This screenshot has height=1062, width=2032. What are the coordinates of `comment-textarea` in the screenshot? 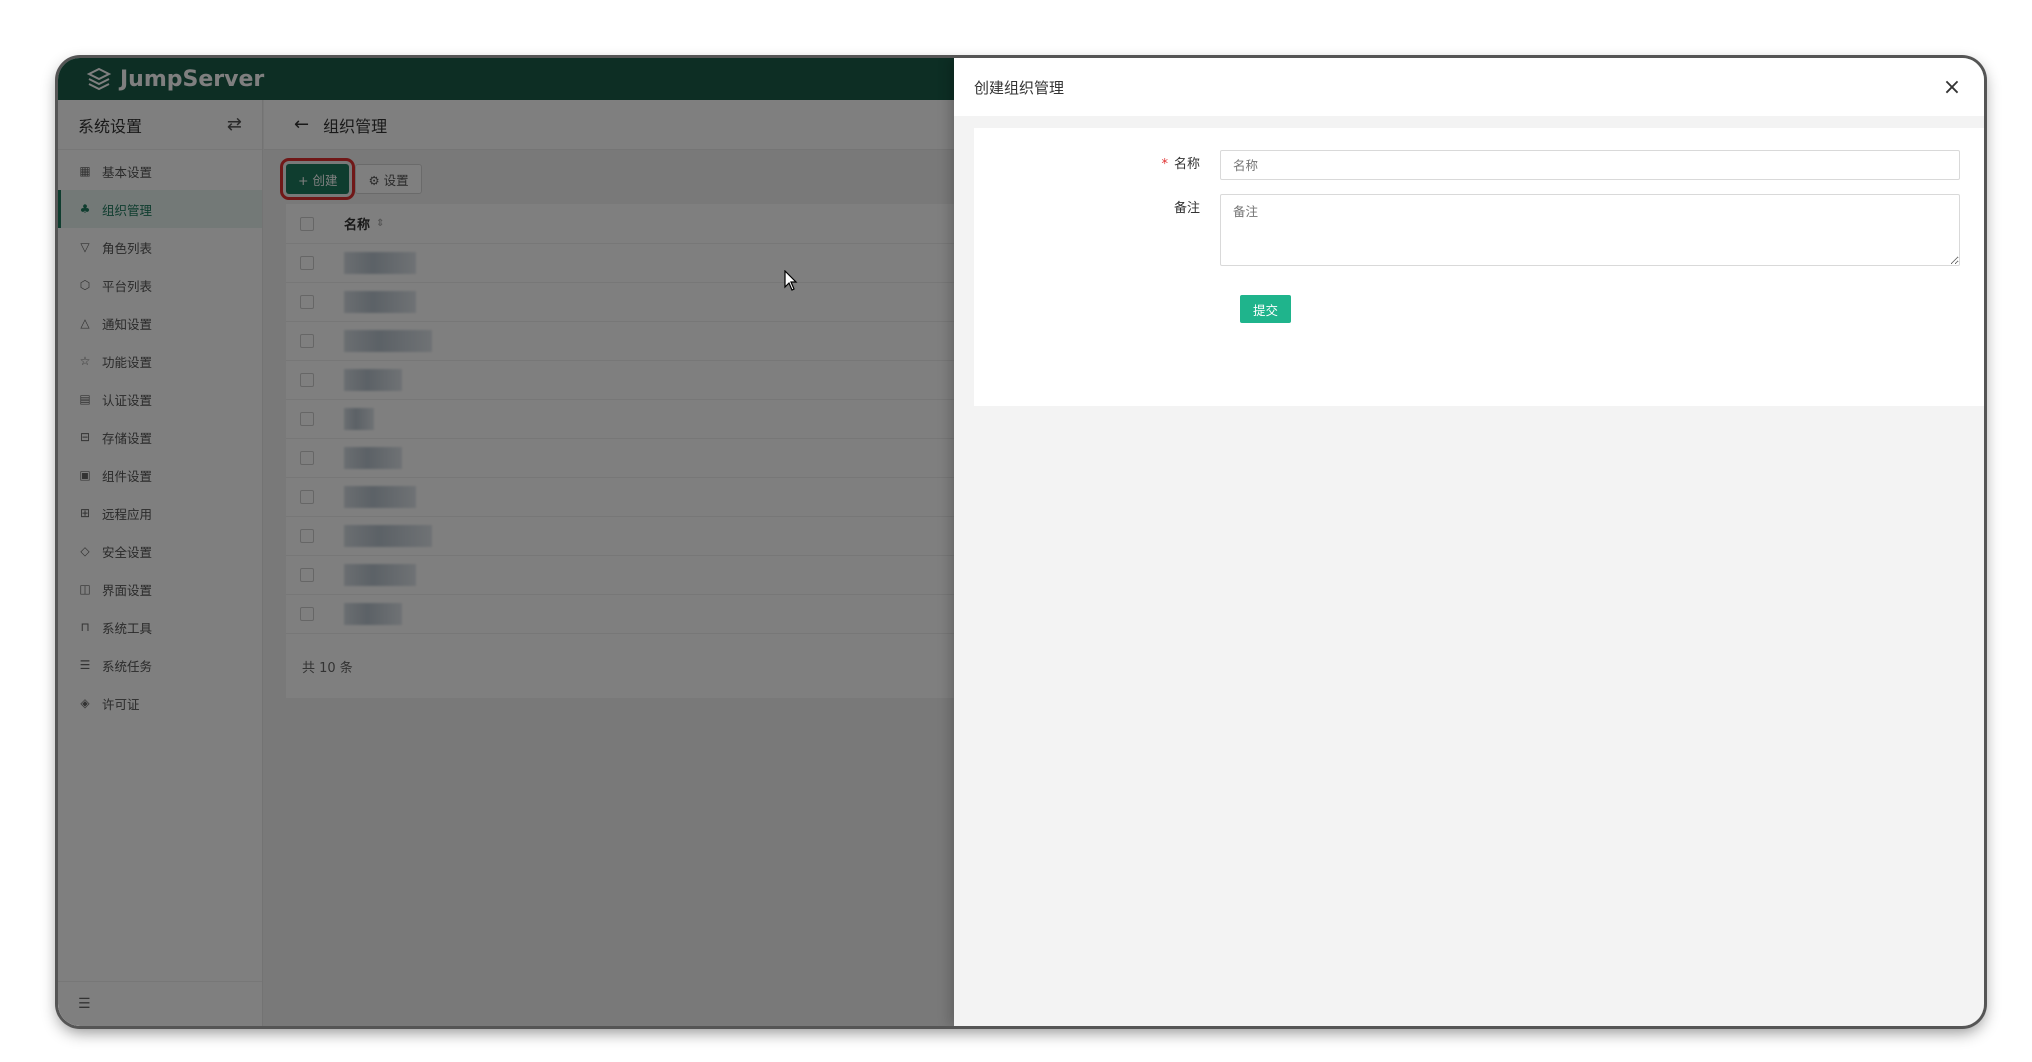 It's located at (1590, 230).